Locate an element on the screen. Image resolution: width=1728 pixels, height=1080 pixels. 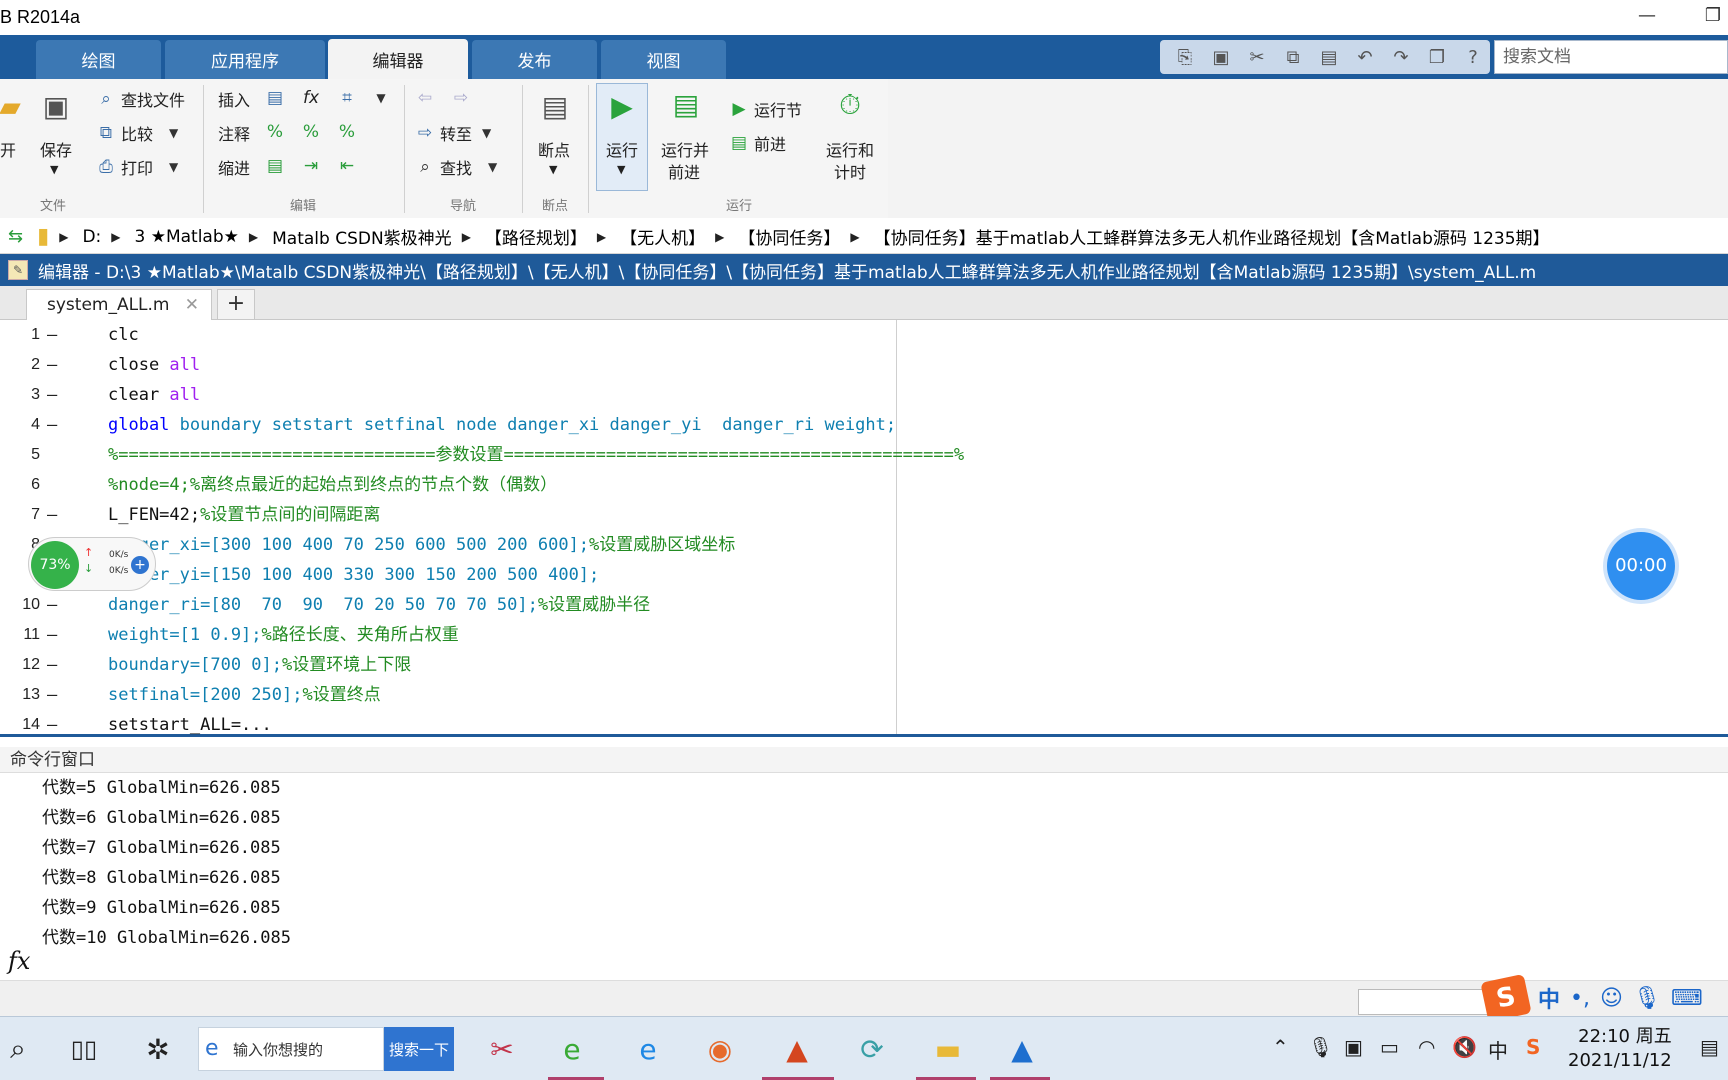
taskbar-search-button: 搜索一下 is located at coordinates (419, 1049).